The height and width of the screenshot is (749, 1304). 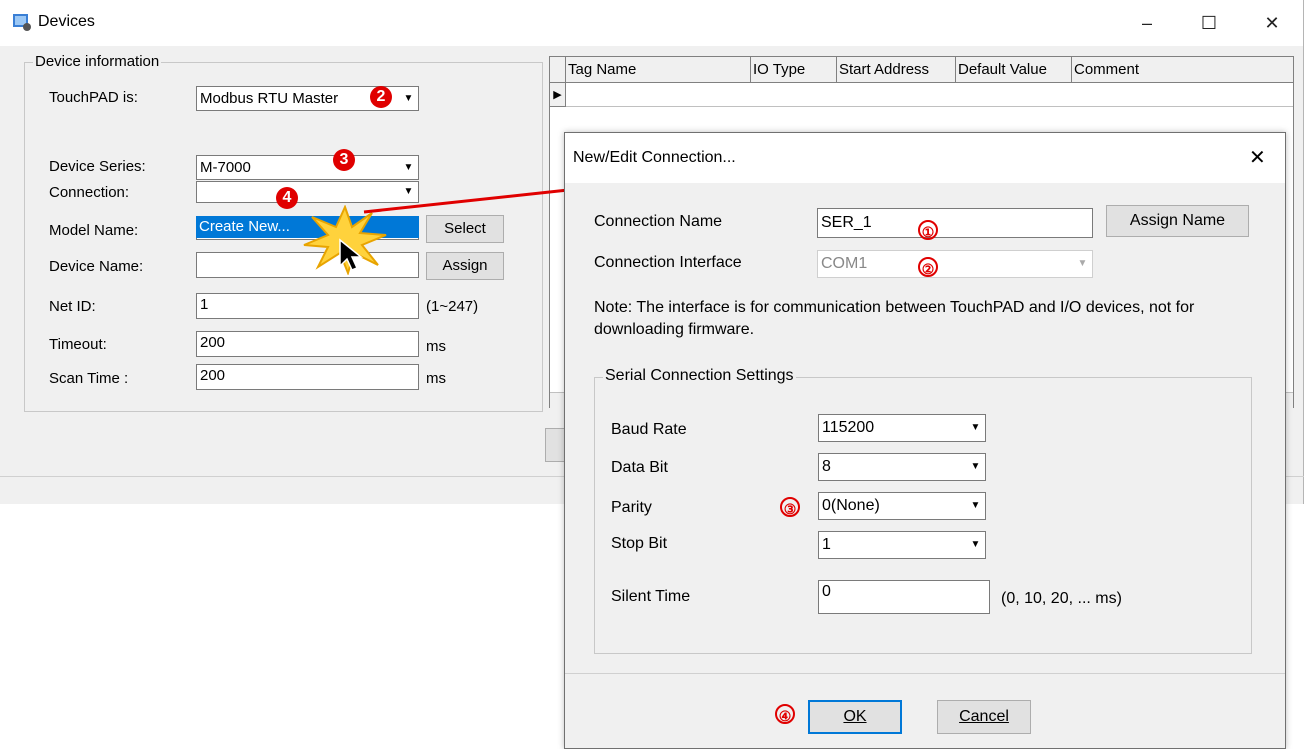 I want to click on timeout-unit: ms, so click(x=436, y=346).